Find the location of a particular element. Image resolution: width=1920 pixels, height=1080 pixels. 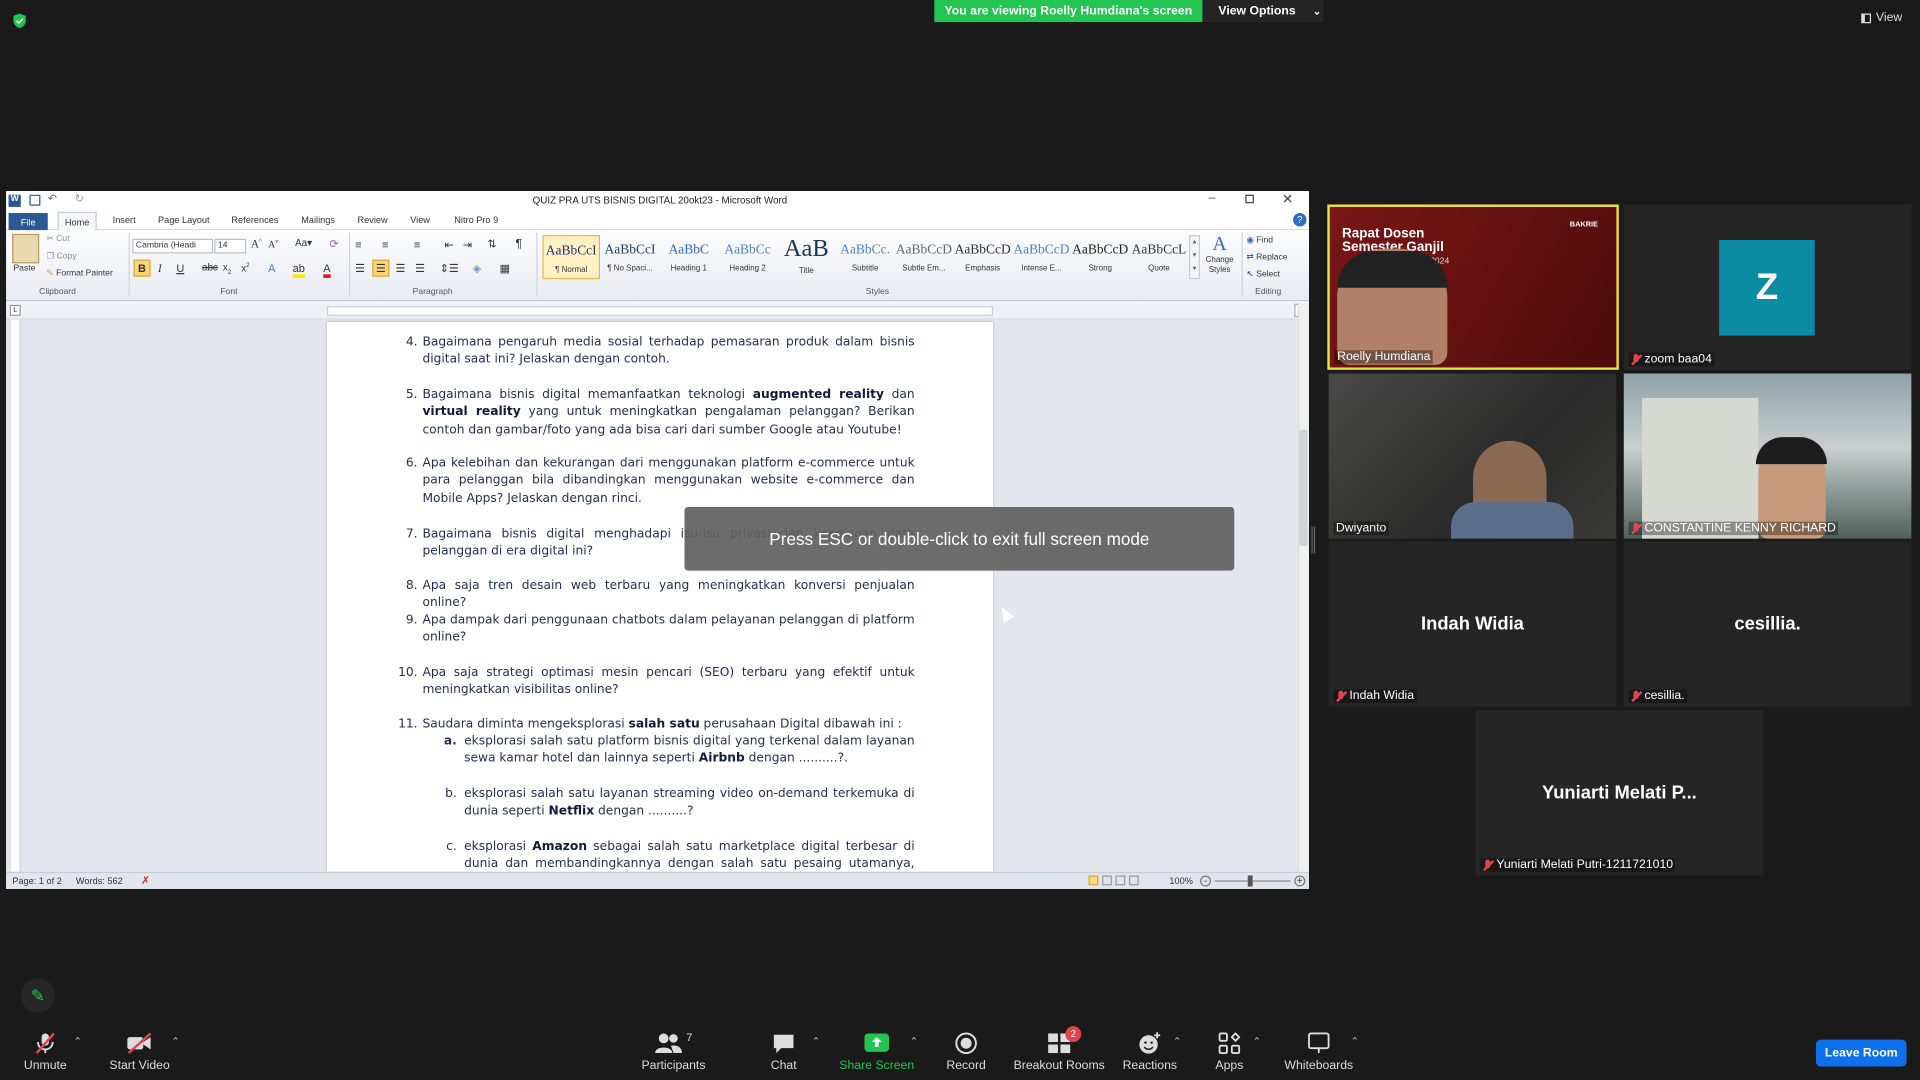

minimize-icon: – is located at coordinates (1212, 197).